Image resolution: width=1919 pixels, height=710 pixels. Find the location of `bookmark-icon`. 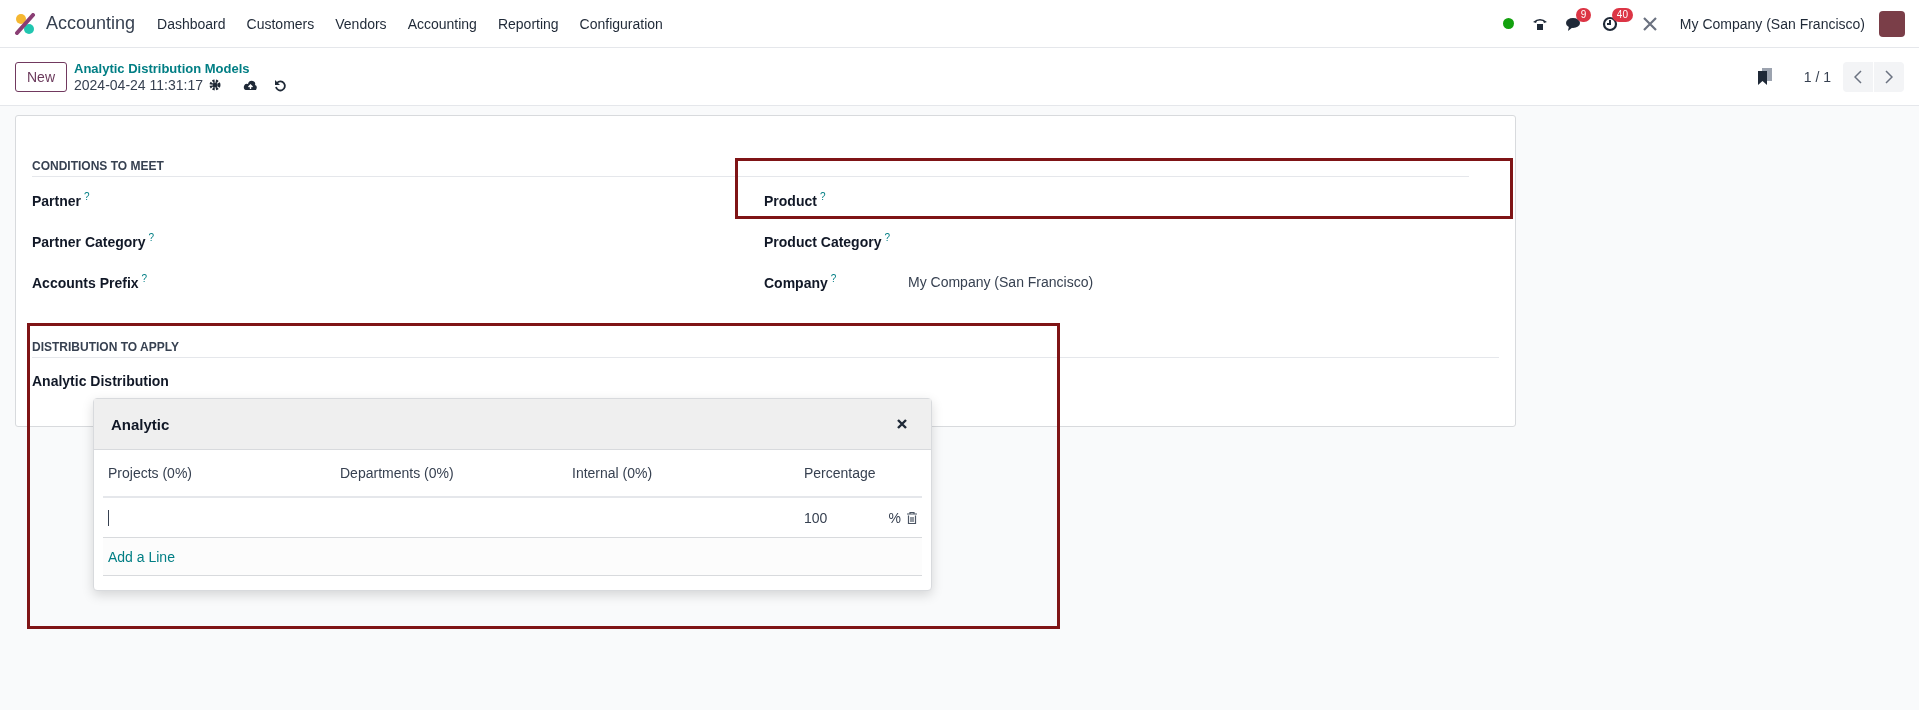

bookmark-icon is located at coordinates (1764, 76).